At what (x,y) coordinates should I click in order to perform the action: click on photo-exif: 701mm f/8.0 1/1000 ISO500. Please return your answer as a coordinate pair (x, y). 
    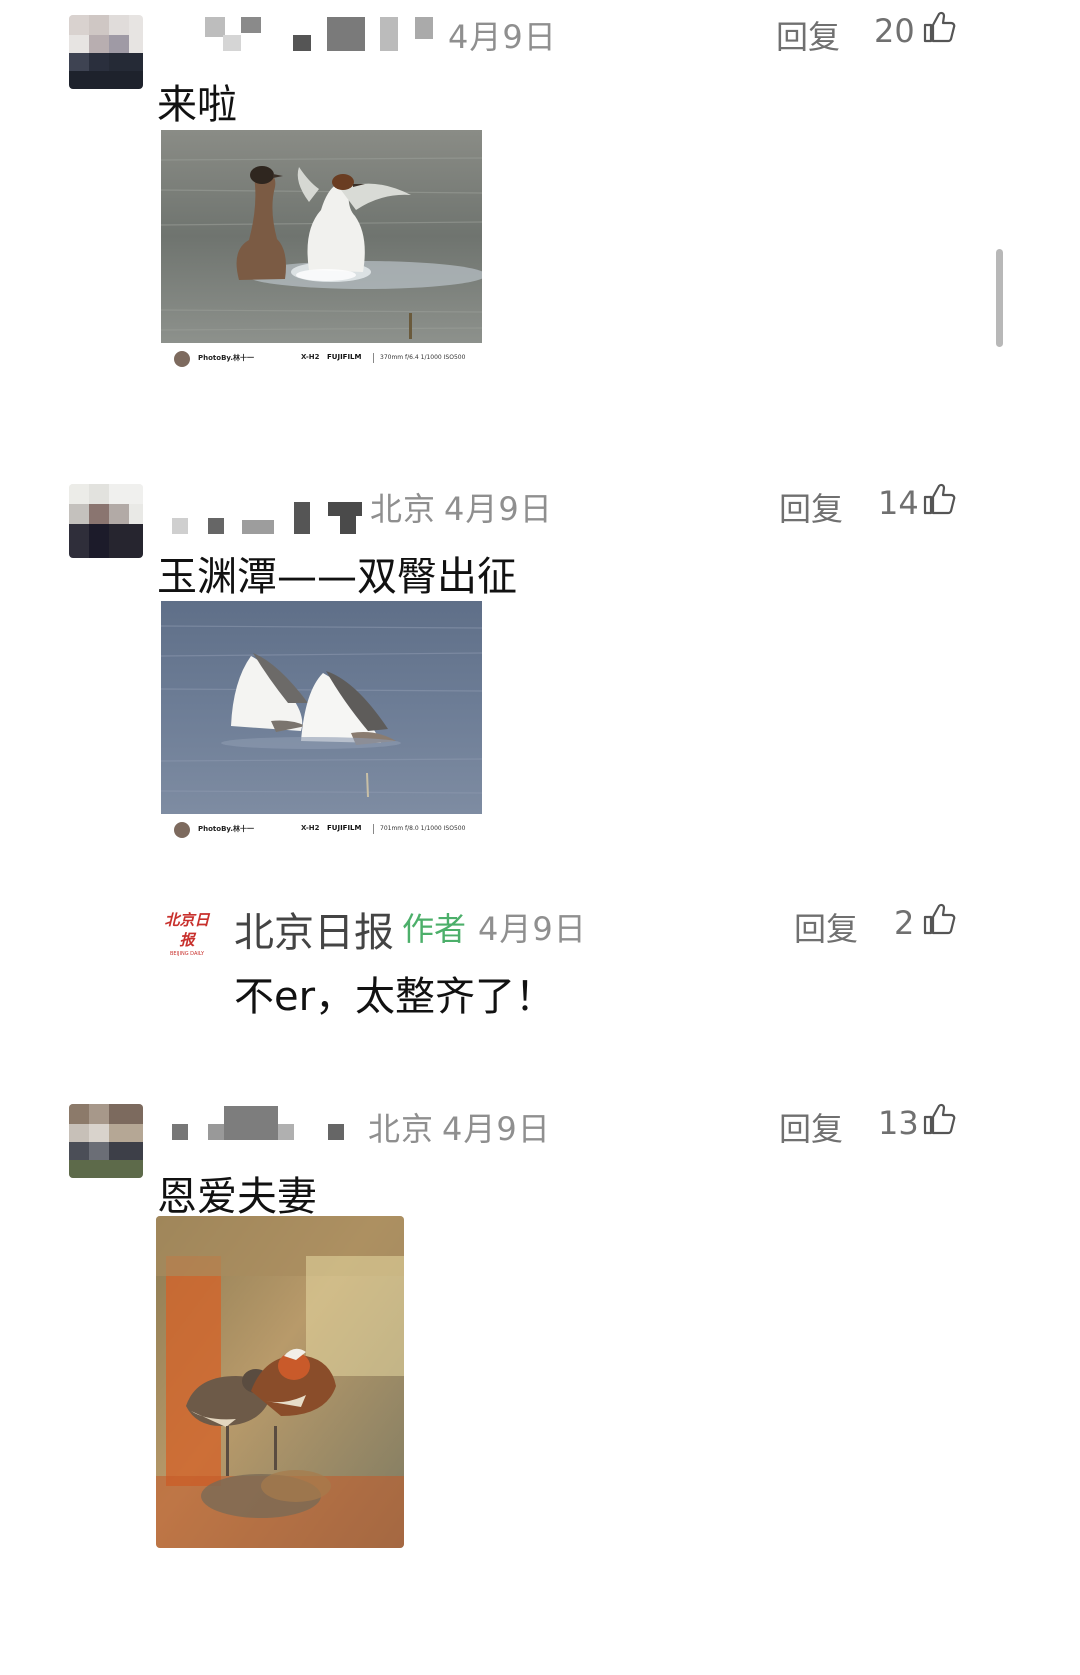
    Looking at the image, I should click on (423, 828).